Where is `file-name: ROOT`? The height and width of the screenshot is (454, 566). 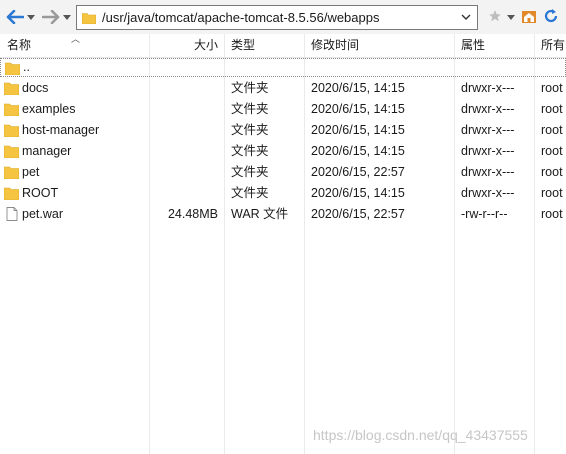 file-name: ROOT is located at coordinates (40, 193).